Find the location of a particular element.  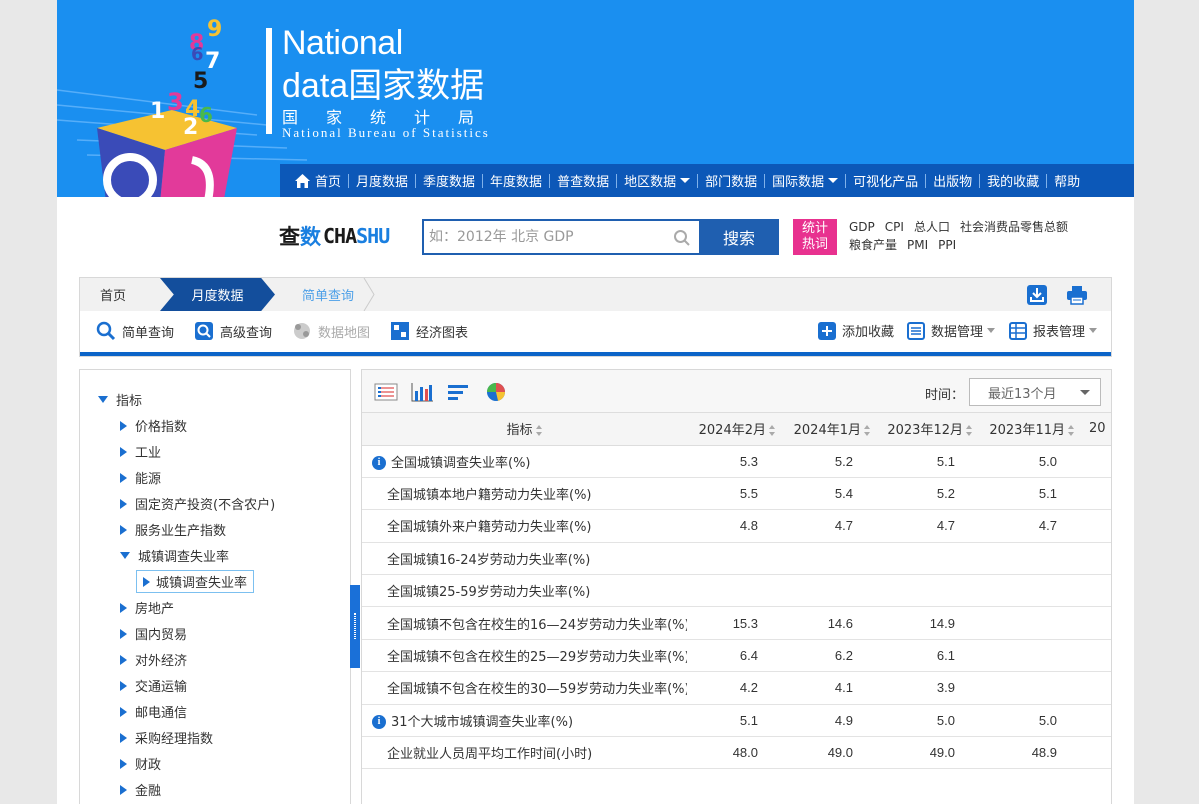

nav-visualization: 可视化产品 is located at coordinates (885, 180).